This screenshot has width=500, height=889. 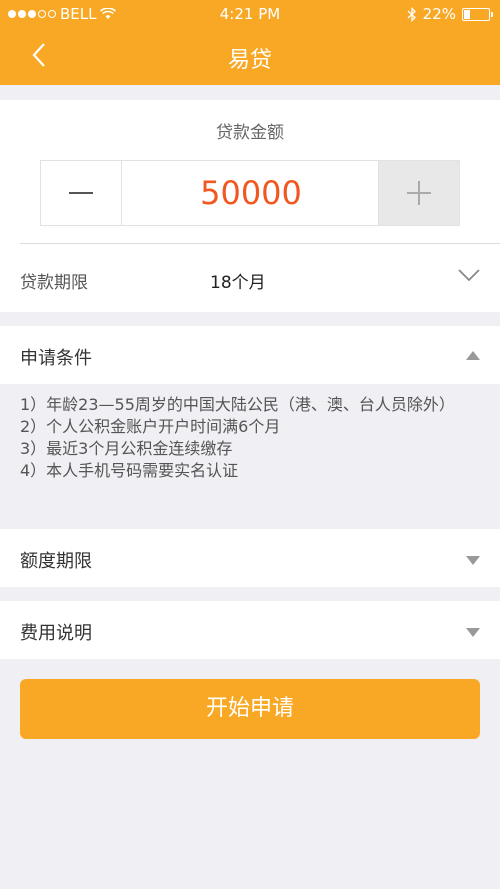 I want to click on list-item: 3）最近3个月公积金连续缴存, so click(x=126, y=448).